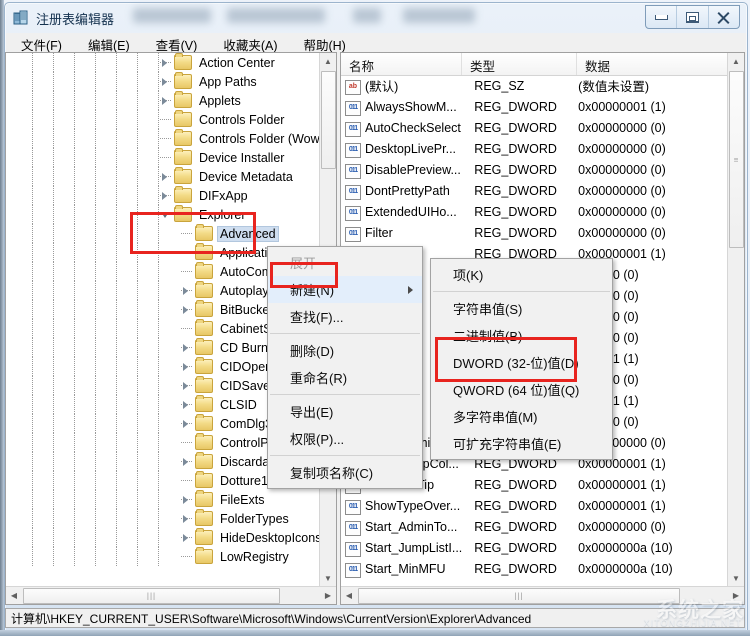  I want to click on tree-node: Advanced, so click(163, 233).